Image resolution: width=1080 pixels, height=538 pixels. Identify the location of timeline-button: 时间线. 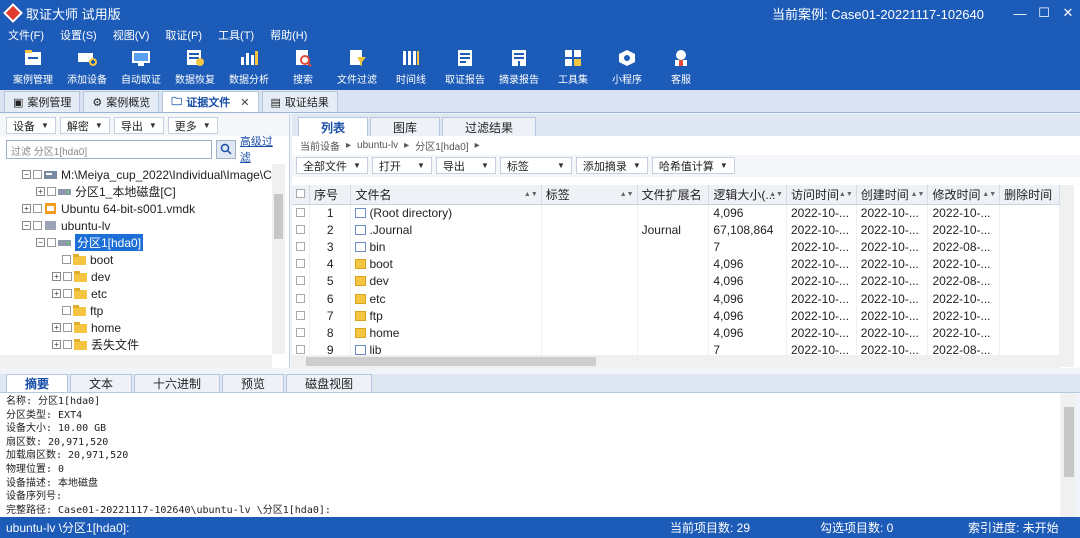
(411, 67).